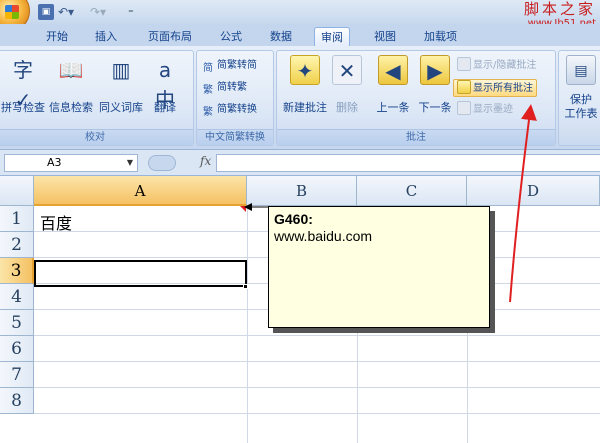 The height and width of the screenshot is (443, 600). What do you see at coordinates (205, 161) in the screenshot?
I see `insert-function-icon: fx` at bounding box center [205, 161].